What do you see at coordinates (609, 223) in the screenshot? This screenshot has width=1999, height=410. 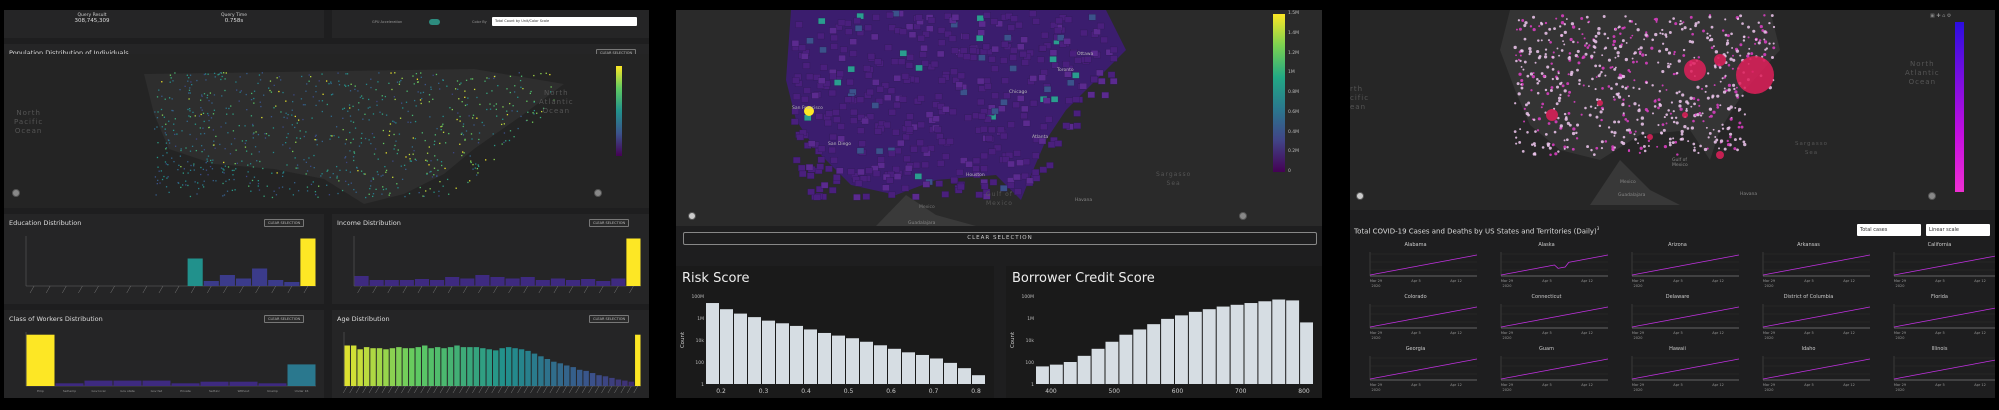 I see `income-clear-selection-button: CLEAR SELECTION` at bounding box center [609, 223].